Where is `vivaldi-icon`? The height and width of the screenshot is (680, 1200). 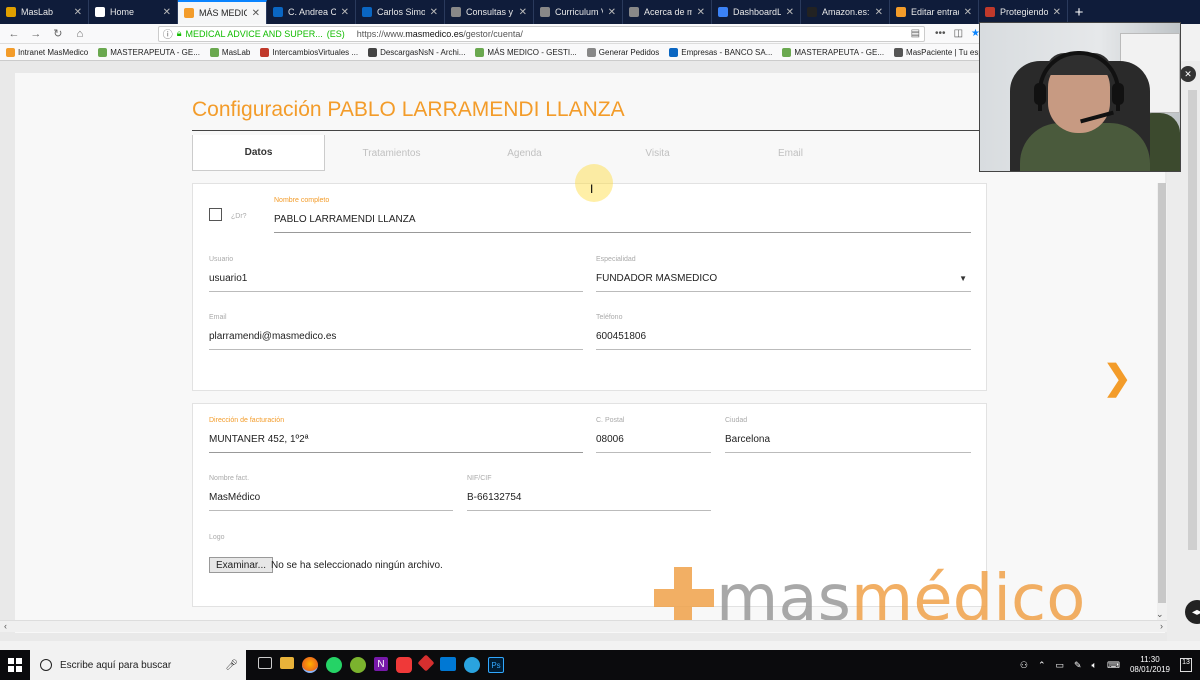
vivaldi-icon is located at coordinates (404, 665).